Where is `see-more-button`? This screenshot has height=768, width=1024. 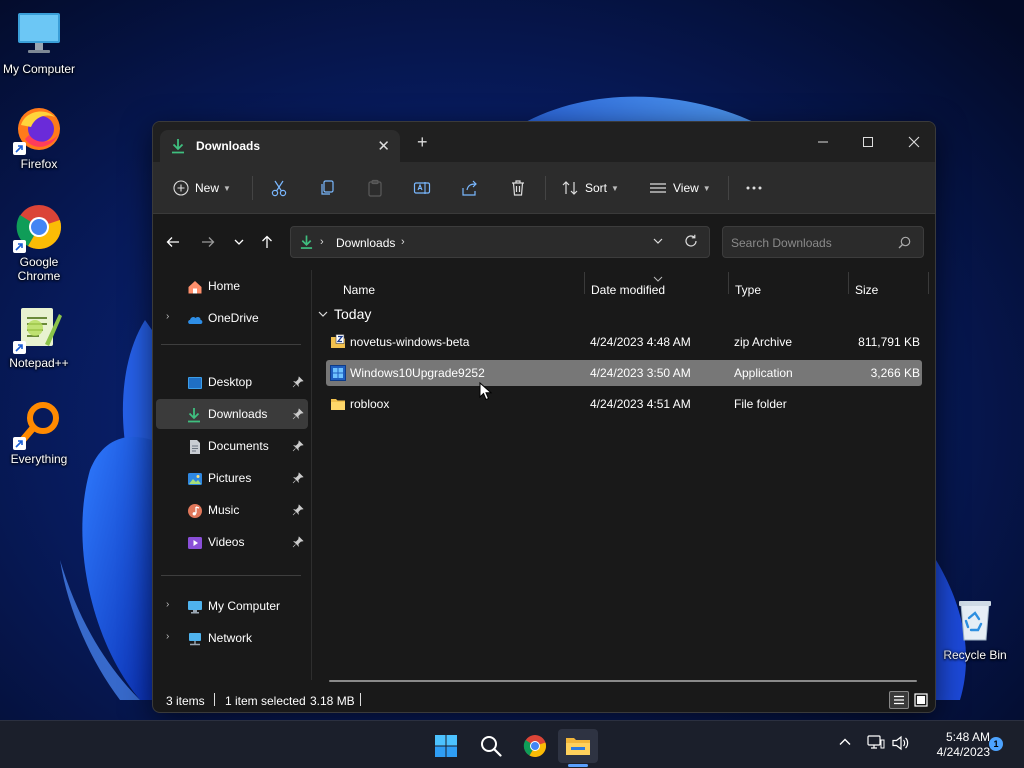
see-more-button is located at coordinates (754, 188).